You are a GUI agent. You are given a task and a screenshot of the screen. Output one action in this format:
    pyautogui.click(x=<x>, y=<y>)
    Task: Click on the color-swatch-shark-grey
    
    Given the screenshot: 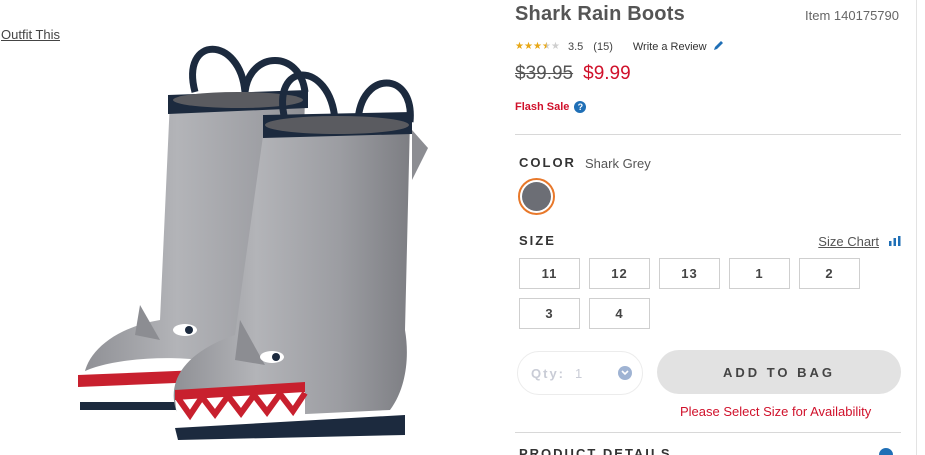 What is the action you would take?
    pyautogui.click(x=536, y=196)
    